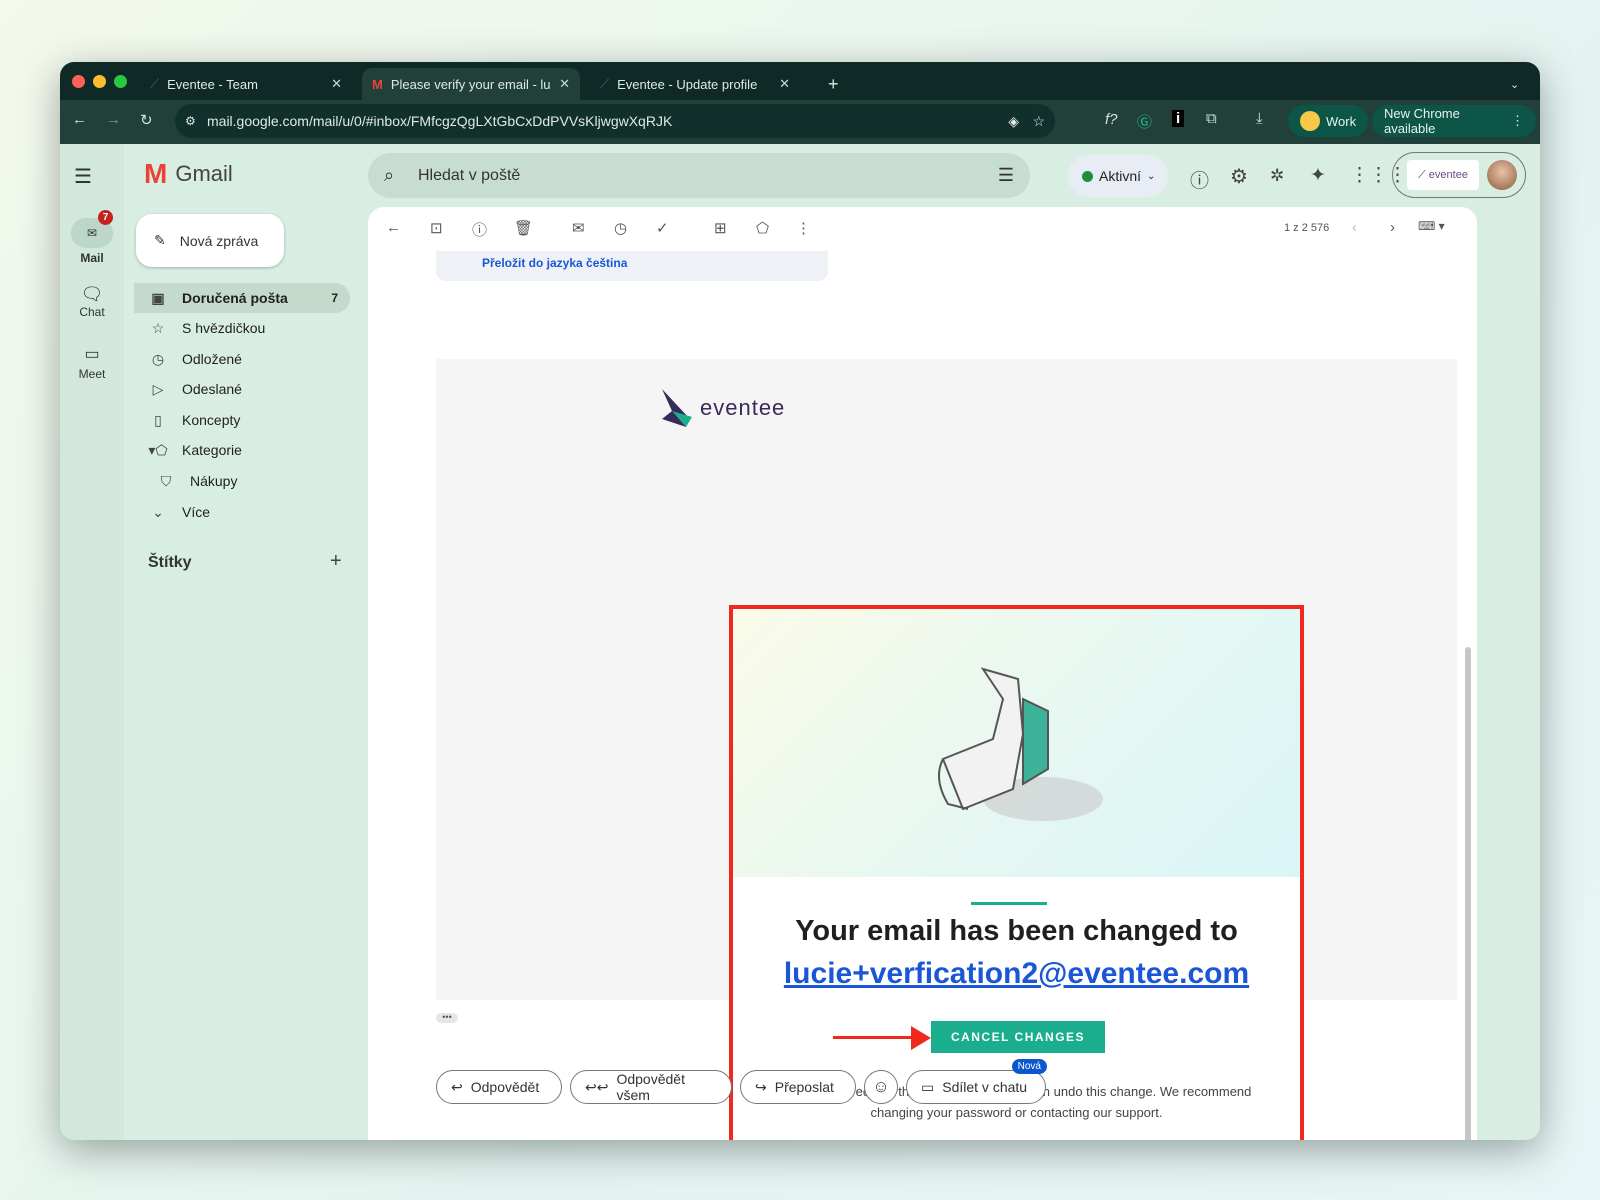 This screenshot has height=1200, width=1600. I want to click on emoji-button: ☺, so click(881, 1087).